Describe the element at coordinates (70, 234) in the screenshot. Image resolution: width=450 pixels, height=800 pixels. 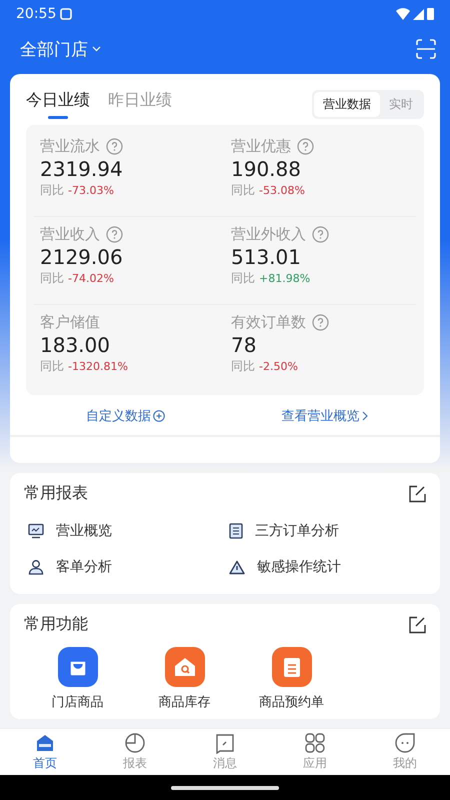
I see `metric-label: 营业收入` at that location.